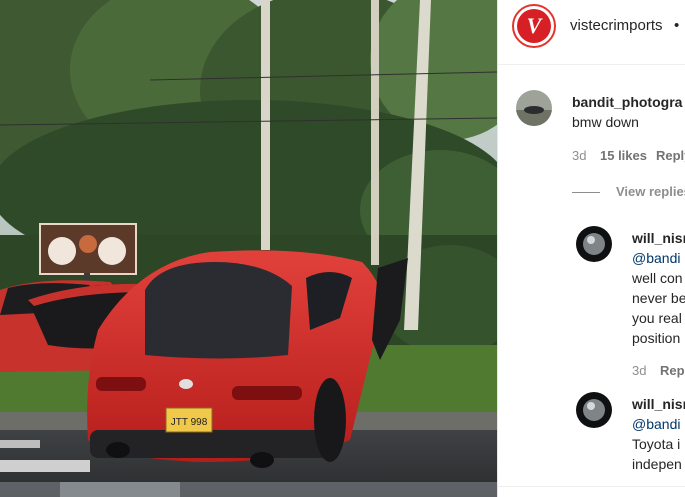 Image resolution: width=685 pixels, height=497 pixels. I want to click on reply-text-line: position, so click(656, 338).